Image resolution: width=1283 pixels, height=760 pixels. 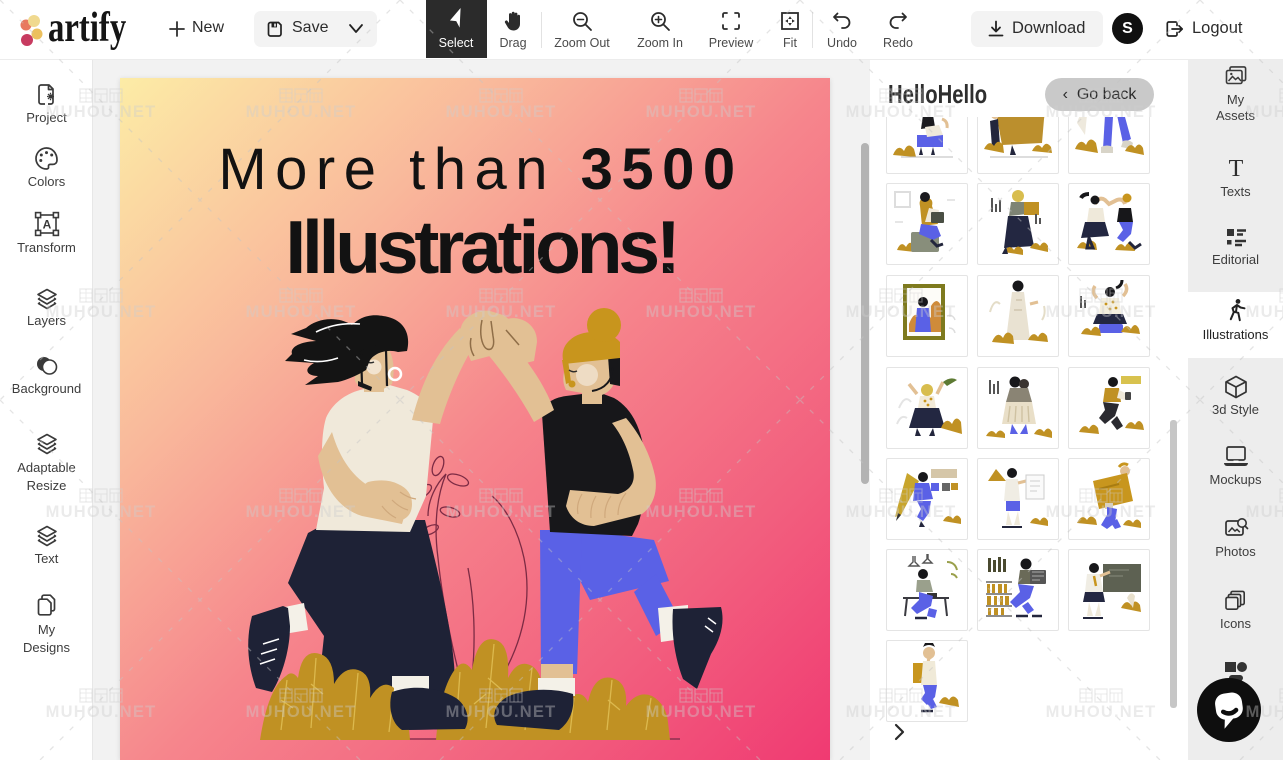 I want to click on svg-text: T, so click(x=1235, y=169).